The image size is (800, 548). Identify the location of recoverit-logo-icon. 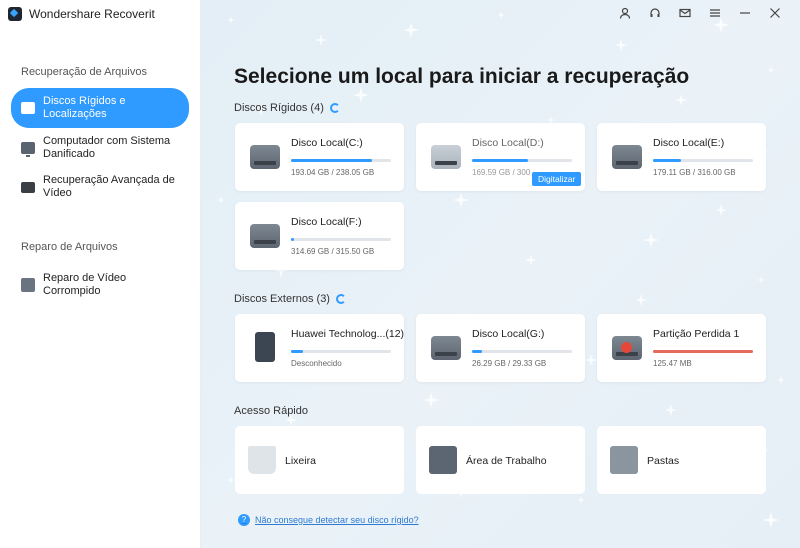
(15, 14).